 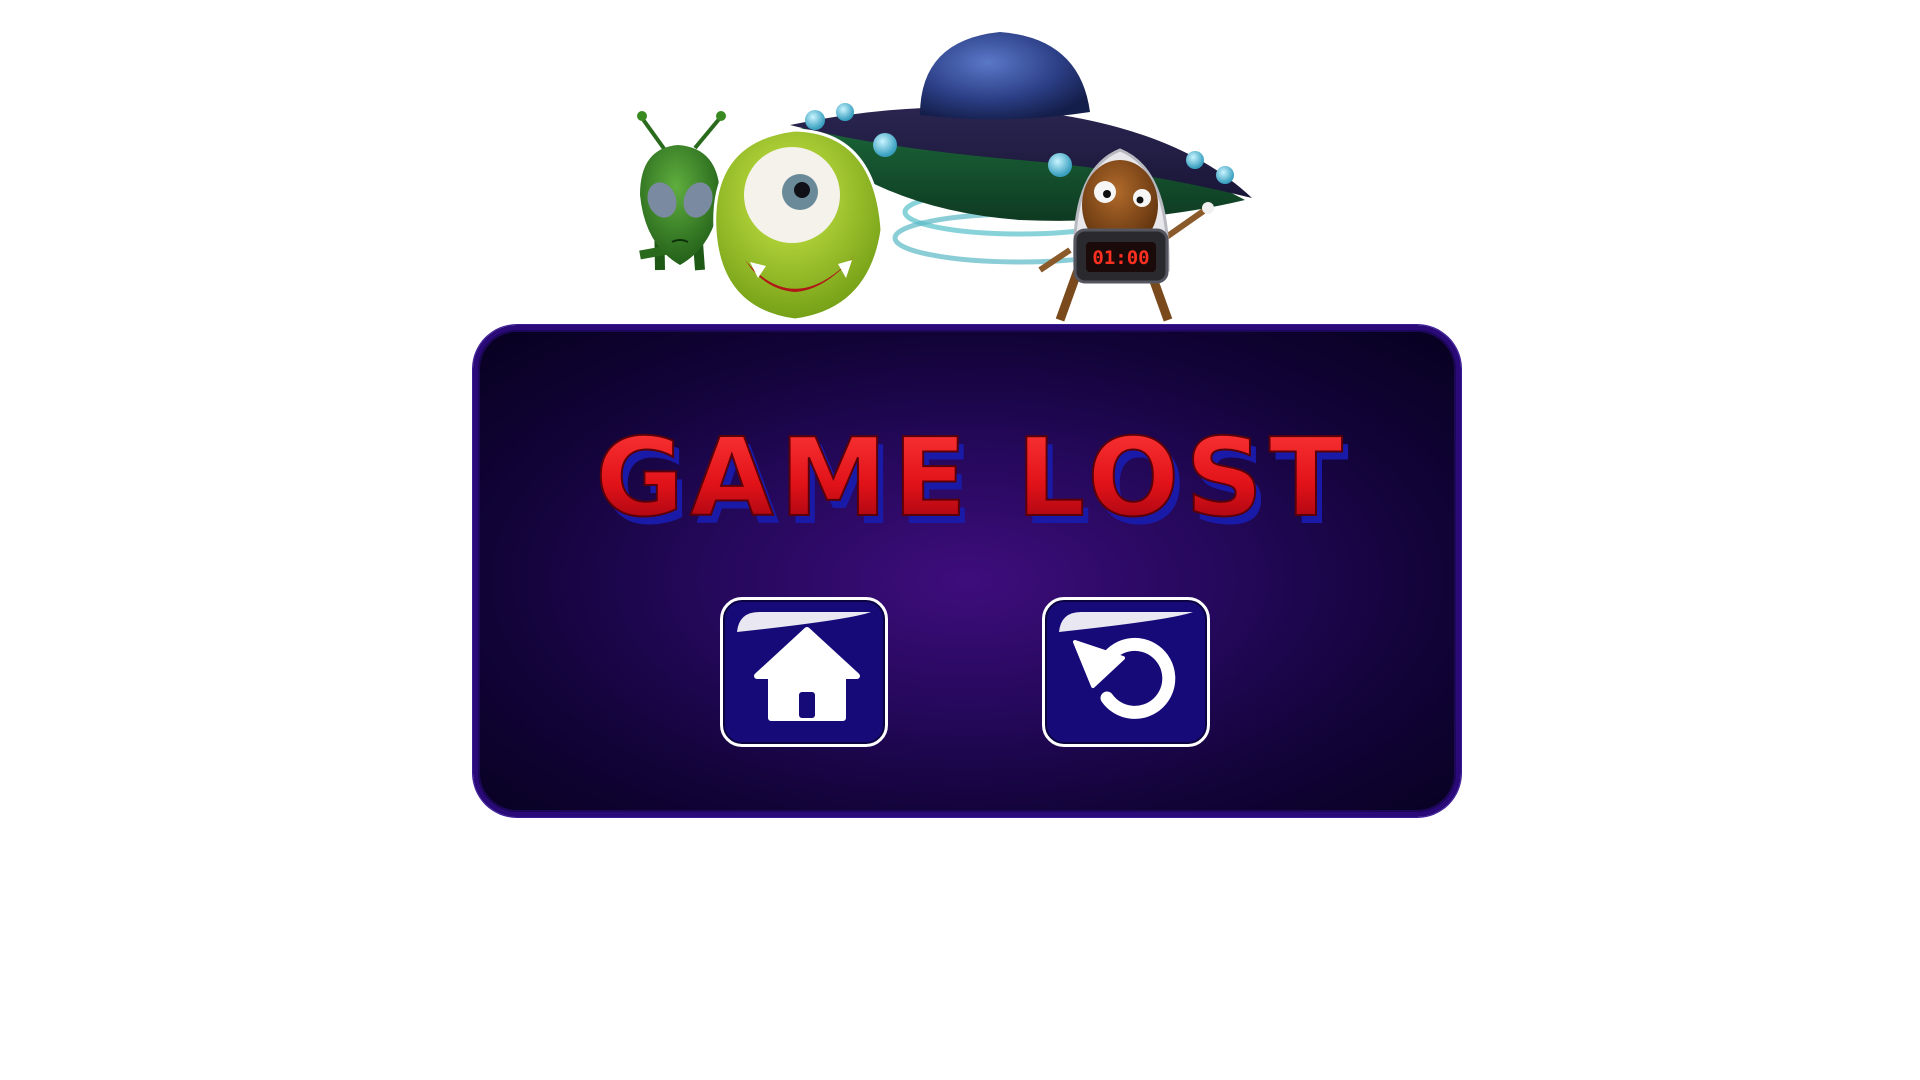 I want to click on home-icon, so click(x=807, y=674).